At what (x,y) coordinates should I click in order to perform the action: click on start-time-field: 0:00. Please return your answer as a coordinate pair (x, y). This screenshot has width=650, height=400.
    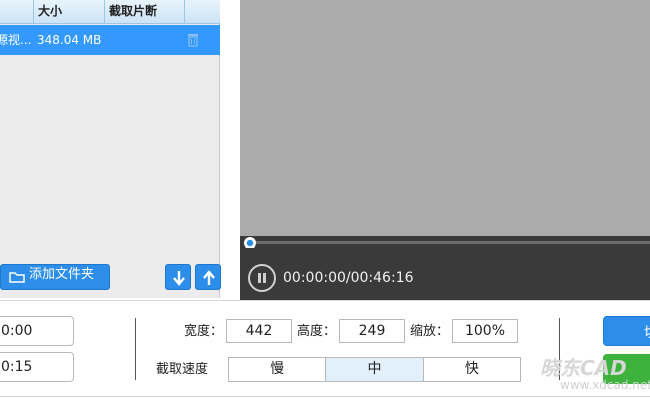
    Looking at the image, I should click on (37, 331).